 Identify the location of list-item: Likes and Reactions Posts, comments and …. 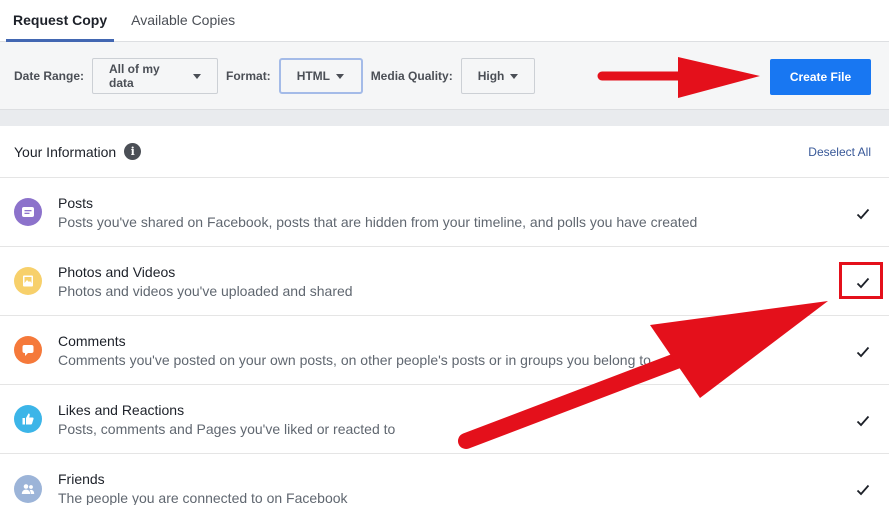
(444, 419).